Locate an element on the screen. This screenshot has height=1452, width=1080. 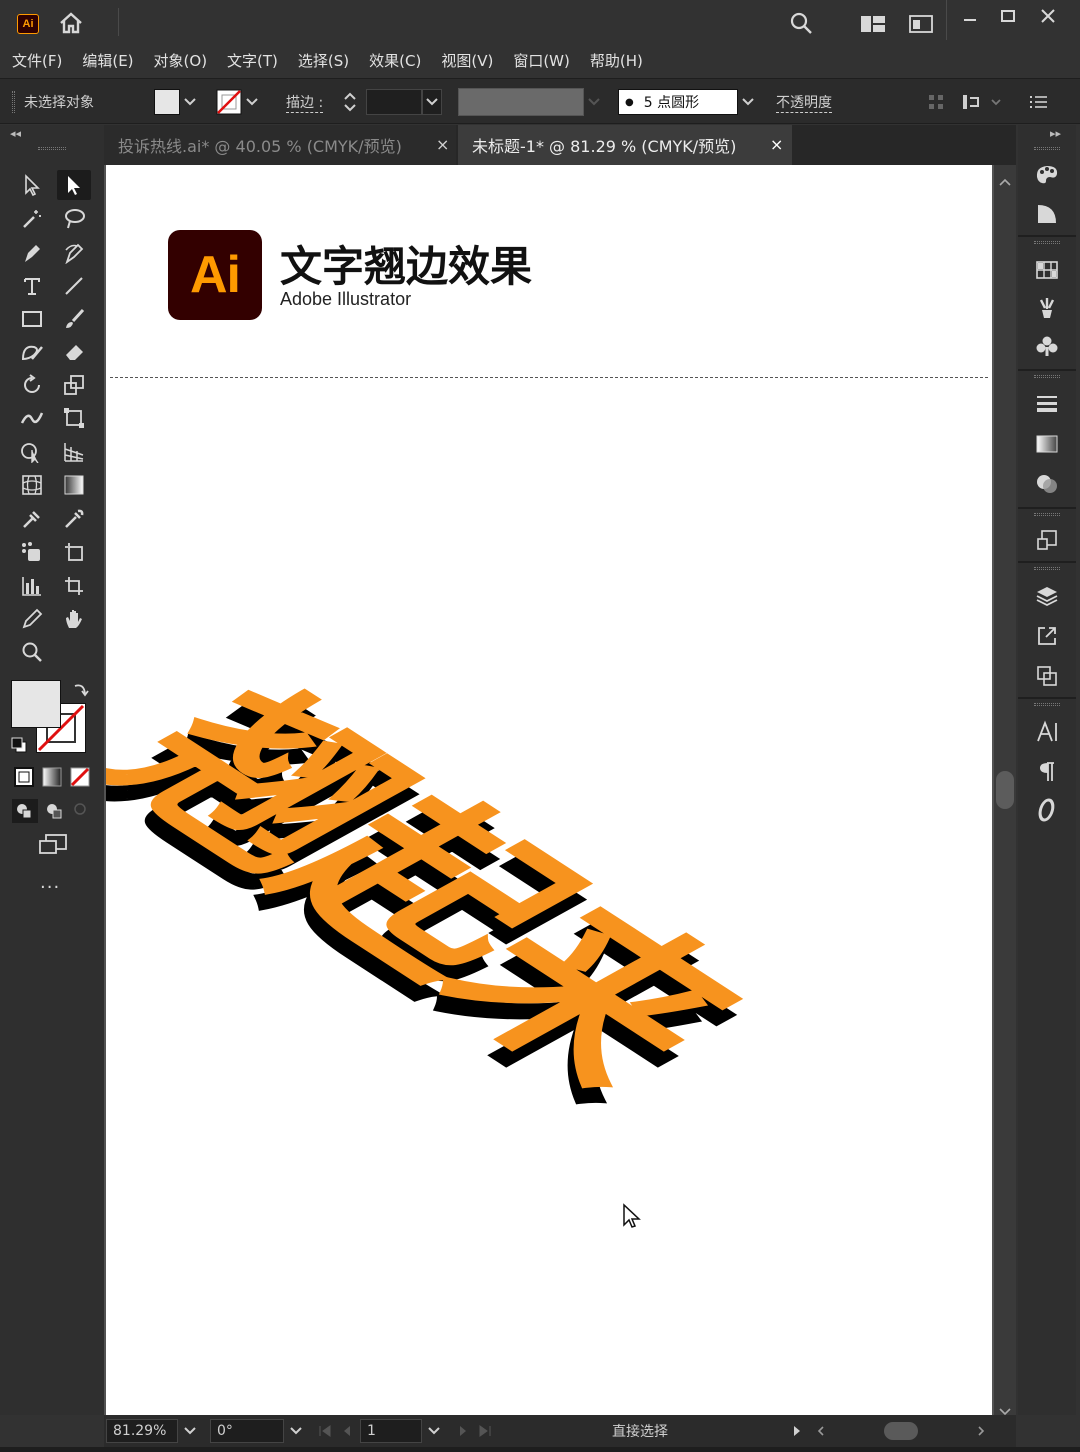
edit-toolbar-button: ··· is located at coordinates (50, 887).